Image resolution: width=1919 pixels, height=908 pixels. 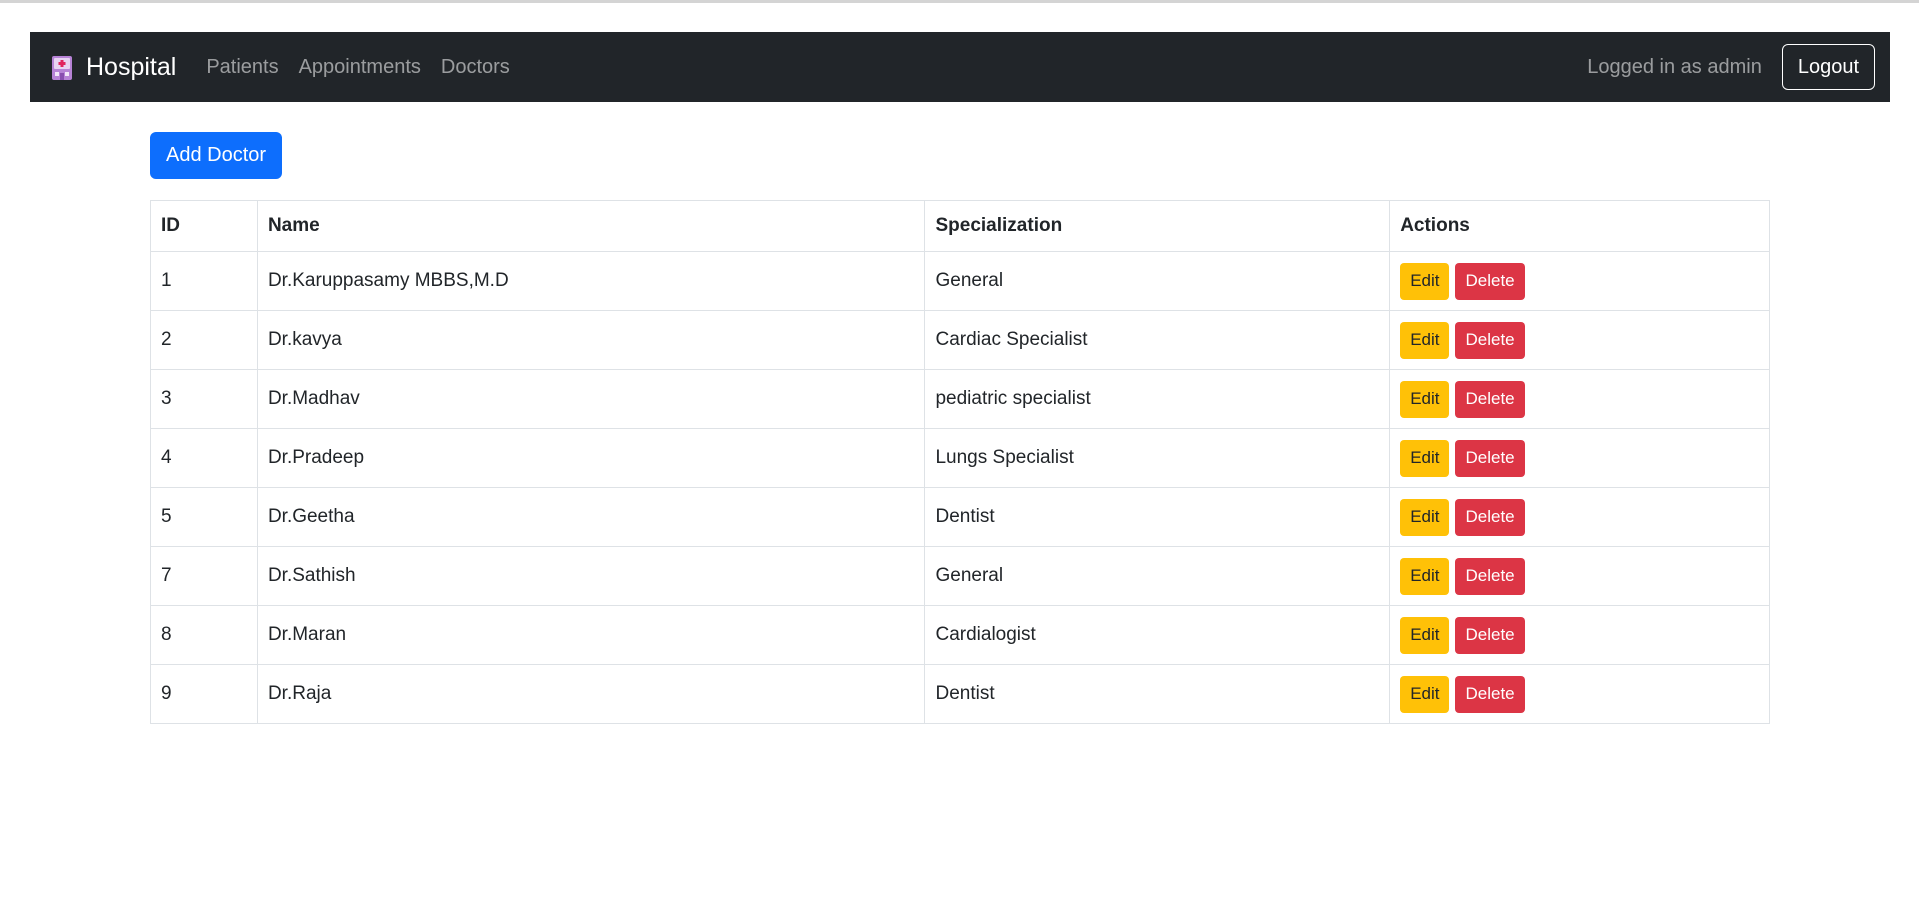 I want to click on cell-id: 8, so click(x=204, y=635).